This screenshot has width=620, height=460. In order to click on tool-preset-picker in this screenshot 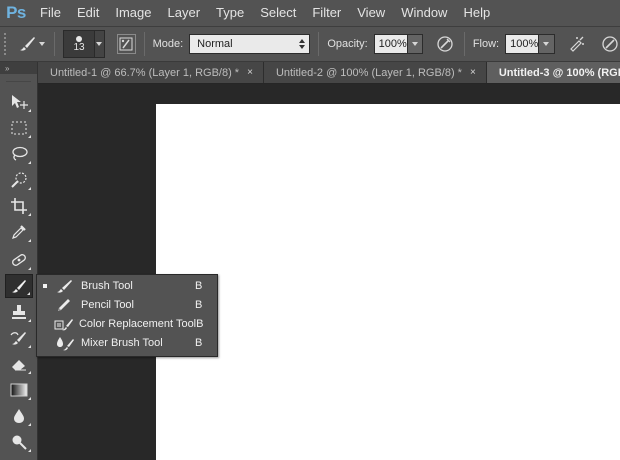, I will do `click(31, 44)`.